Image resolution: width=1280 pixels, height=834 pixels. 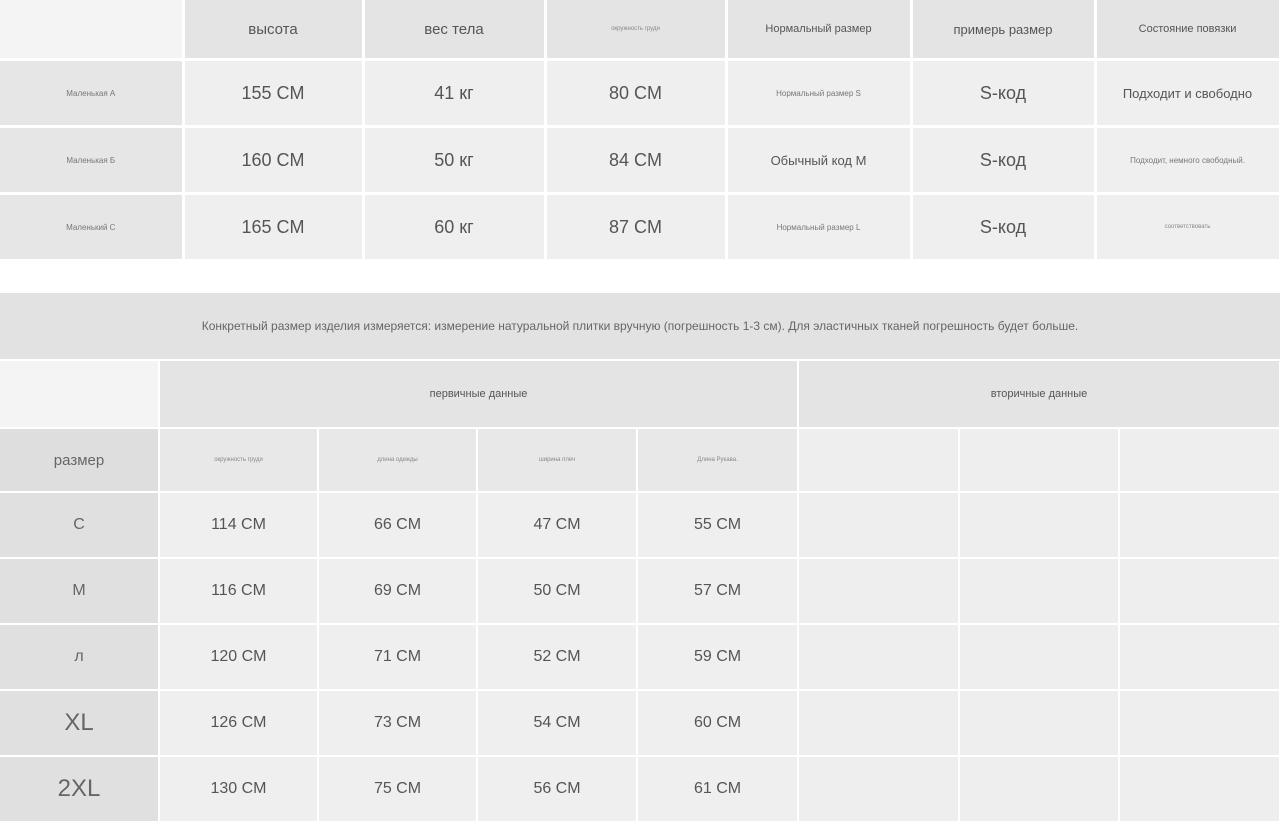 I want to click on length-value: 75 CM, so click(x=398, y=789).